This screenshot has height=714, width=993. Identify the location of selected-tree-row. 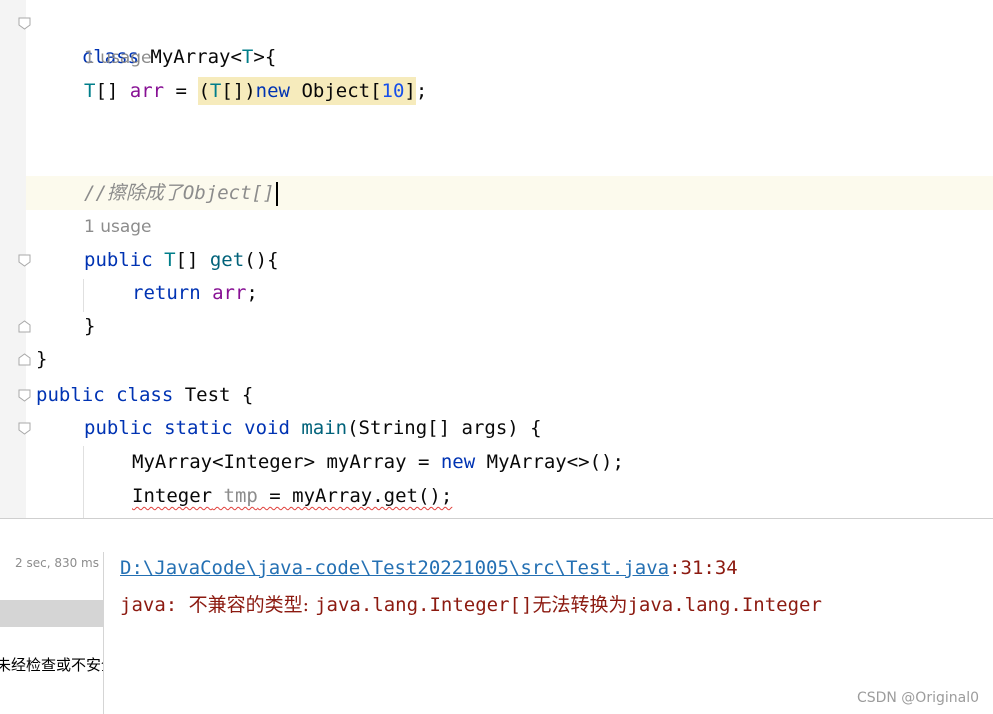
(51, 613).